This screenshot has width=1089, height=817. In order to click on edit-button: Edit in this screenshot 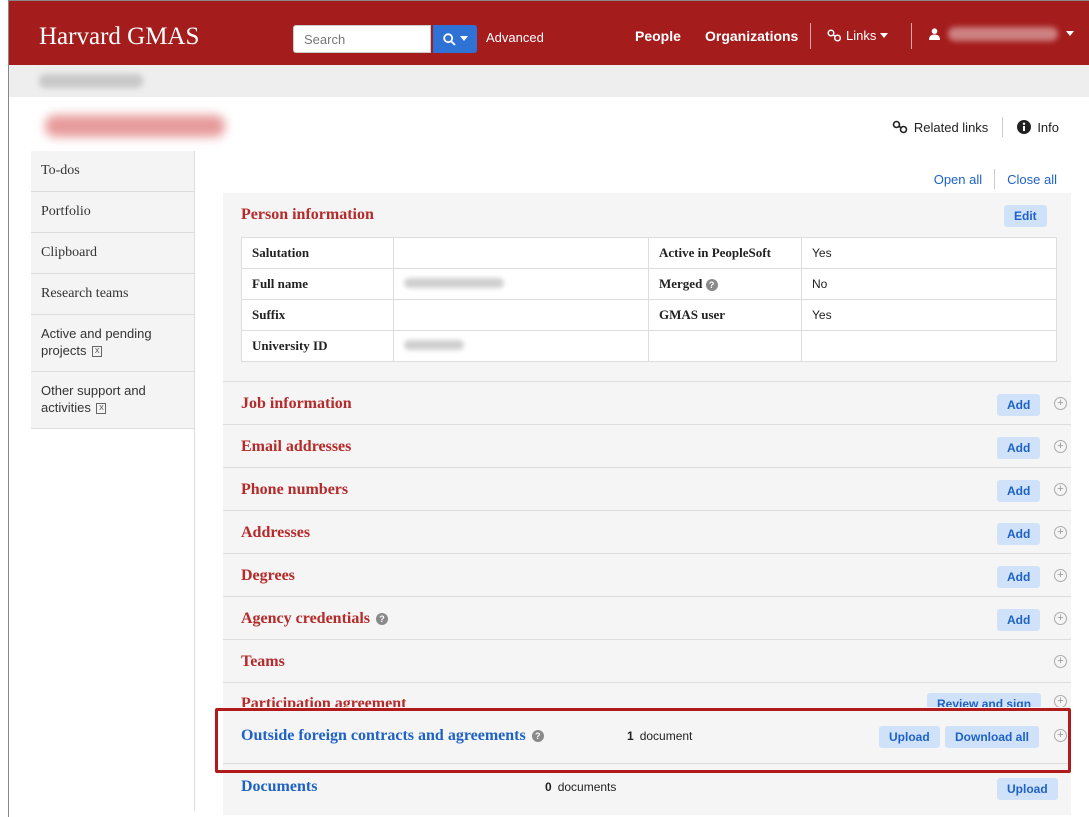, I will do `click(1025, 216)`.